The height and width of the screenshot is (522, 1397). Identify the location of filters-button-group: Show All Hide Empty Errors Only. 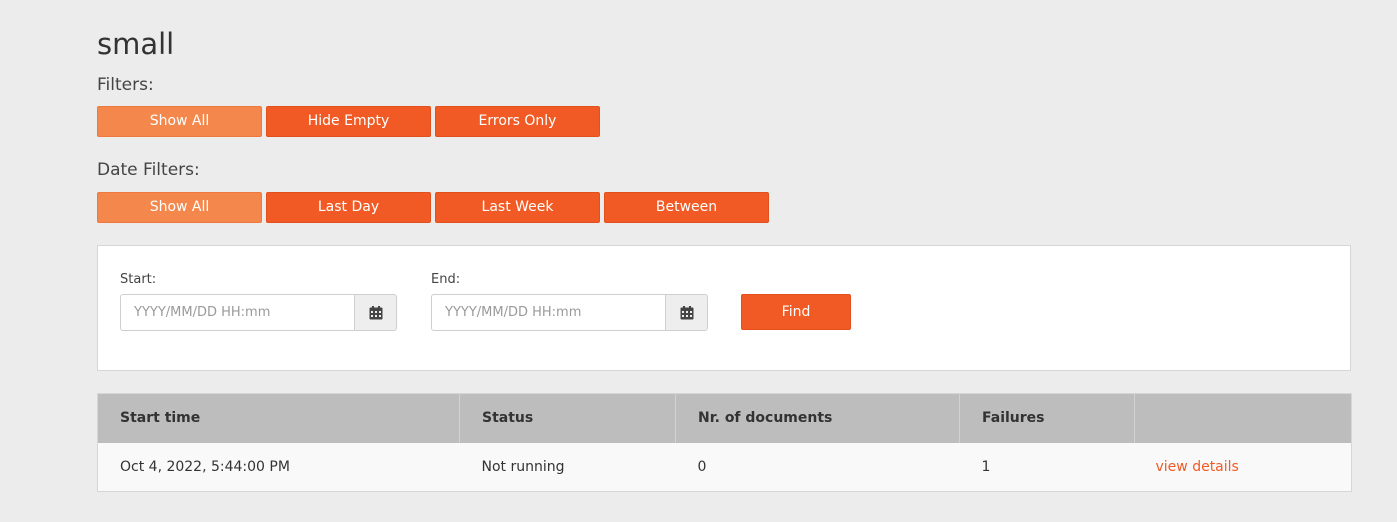
(348, 121).